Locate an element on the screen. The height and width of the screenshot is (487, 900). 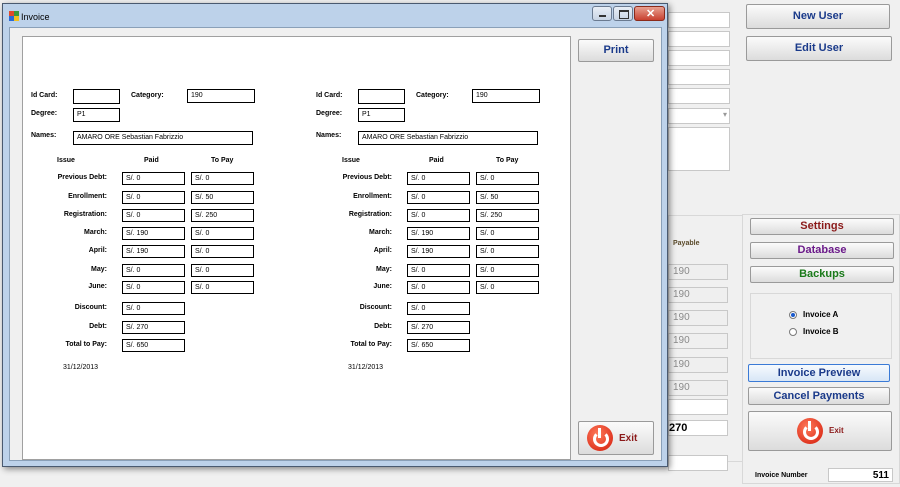
main-exit-label: Exit is located at coordinates (836, 430).